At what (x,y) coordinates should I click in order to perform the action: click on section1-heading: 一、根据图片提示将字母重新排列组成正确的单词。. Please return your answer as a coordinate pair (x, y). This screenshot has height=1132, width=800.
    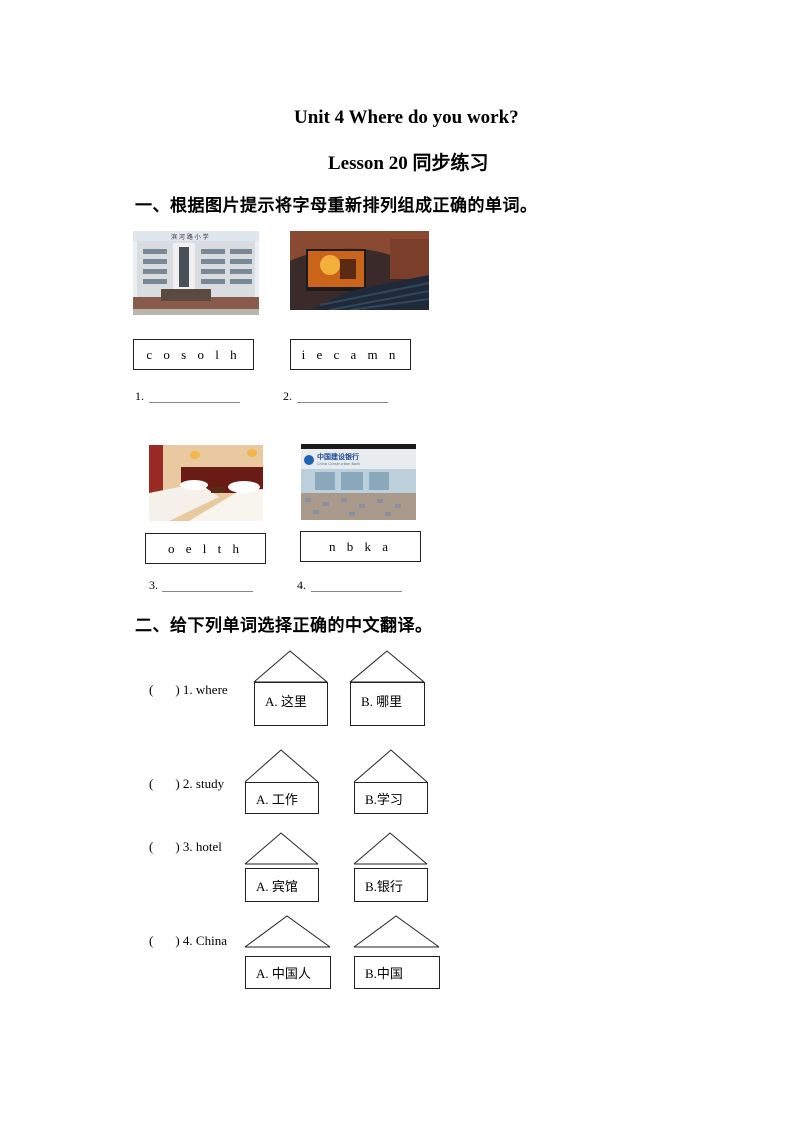
    Looking at the image, I should click on (336, 206).